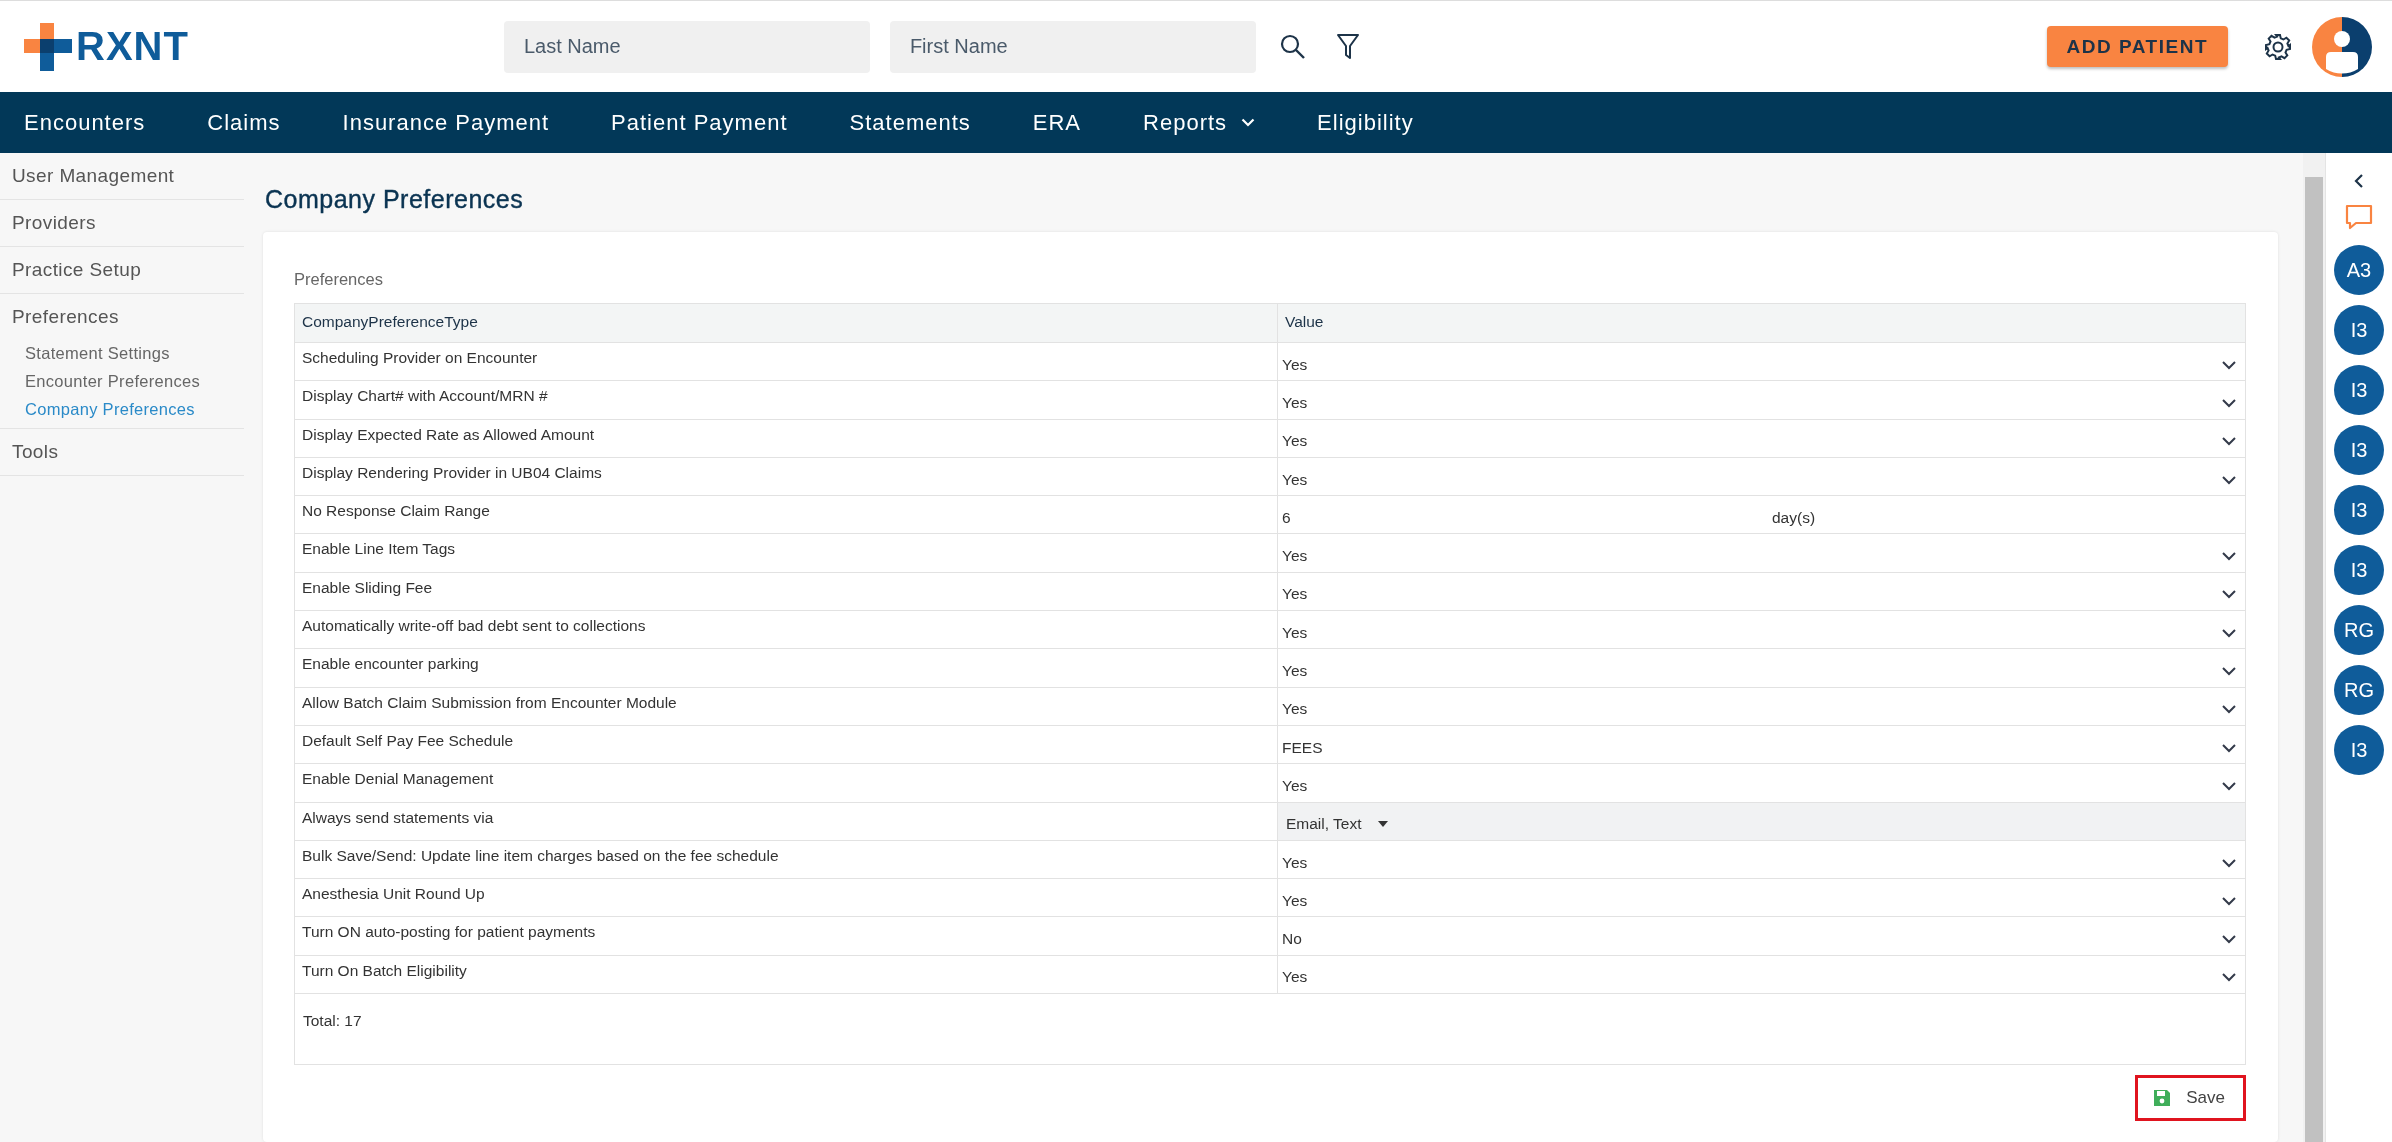  What do you see at coordinates (393, 894) in the screenshot?
I see `table-cell-text: Anesthesia Unit Round Up` at bounding box center [393, 894].